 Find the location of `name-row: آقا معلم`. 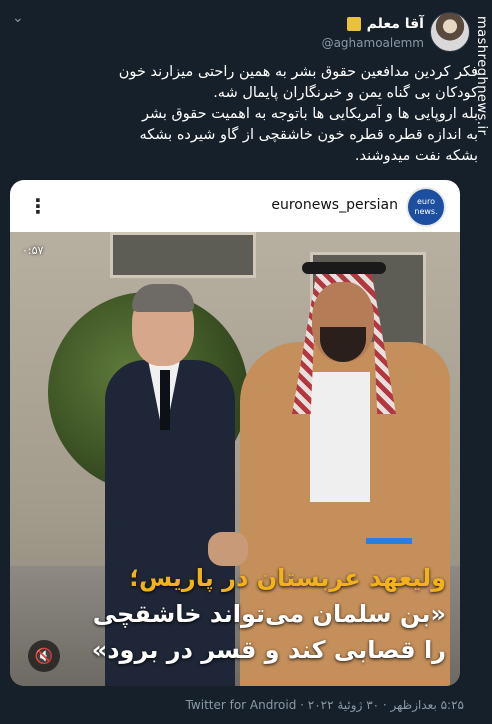

name-row: آقا معلم is located at coordinates (385, 24).